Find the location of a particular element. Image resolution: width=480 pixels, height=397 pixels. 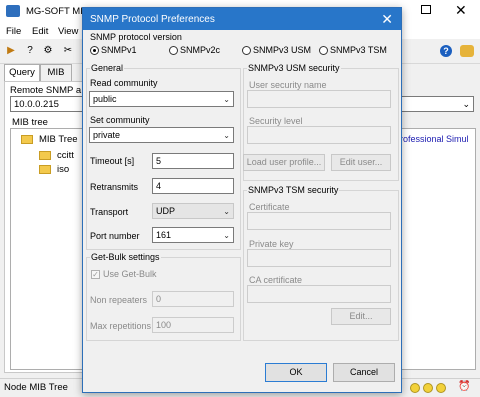

tools-icon: ✂ is located at coordinates (68, 51).